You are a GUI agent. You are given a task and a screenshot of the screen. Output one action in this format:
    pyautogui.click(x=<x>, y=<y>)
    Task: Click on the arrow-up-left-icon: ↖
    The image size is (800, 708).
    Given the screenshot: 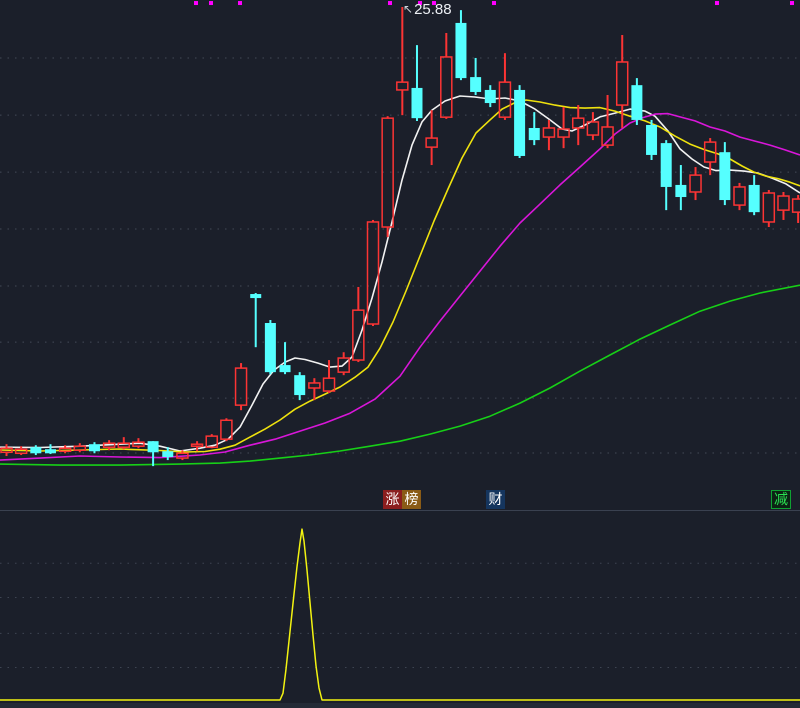 What is the action you would take?
    pyautogui.click(x=408, y=9)
    